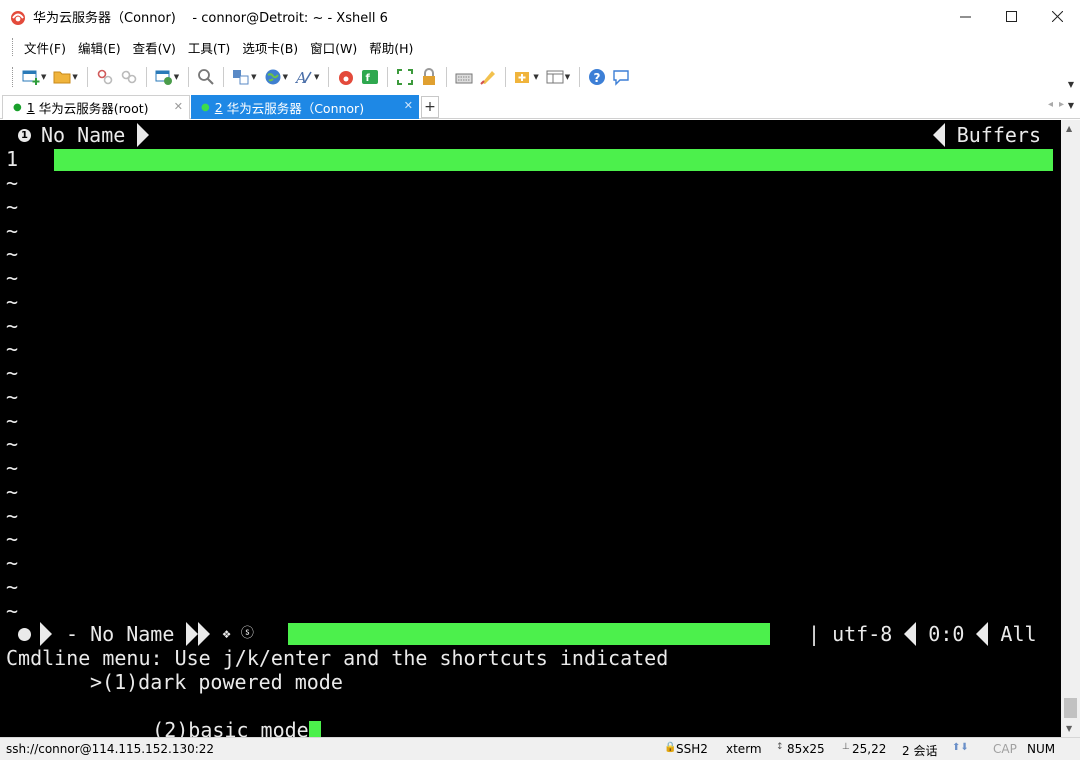 This screenshot has height=760, width=1080. I want to click on toolbar-overflow-icon: ▼, so click(1071, 84).